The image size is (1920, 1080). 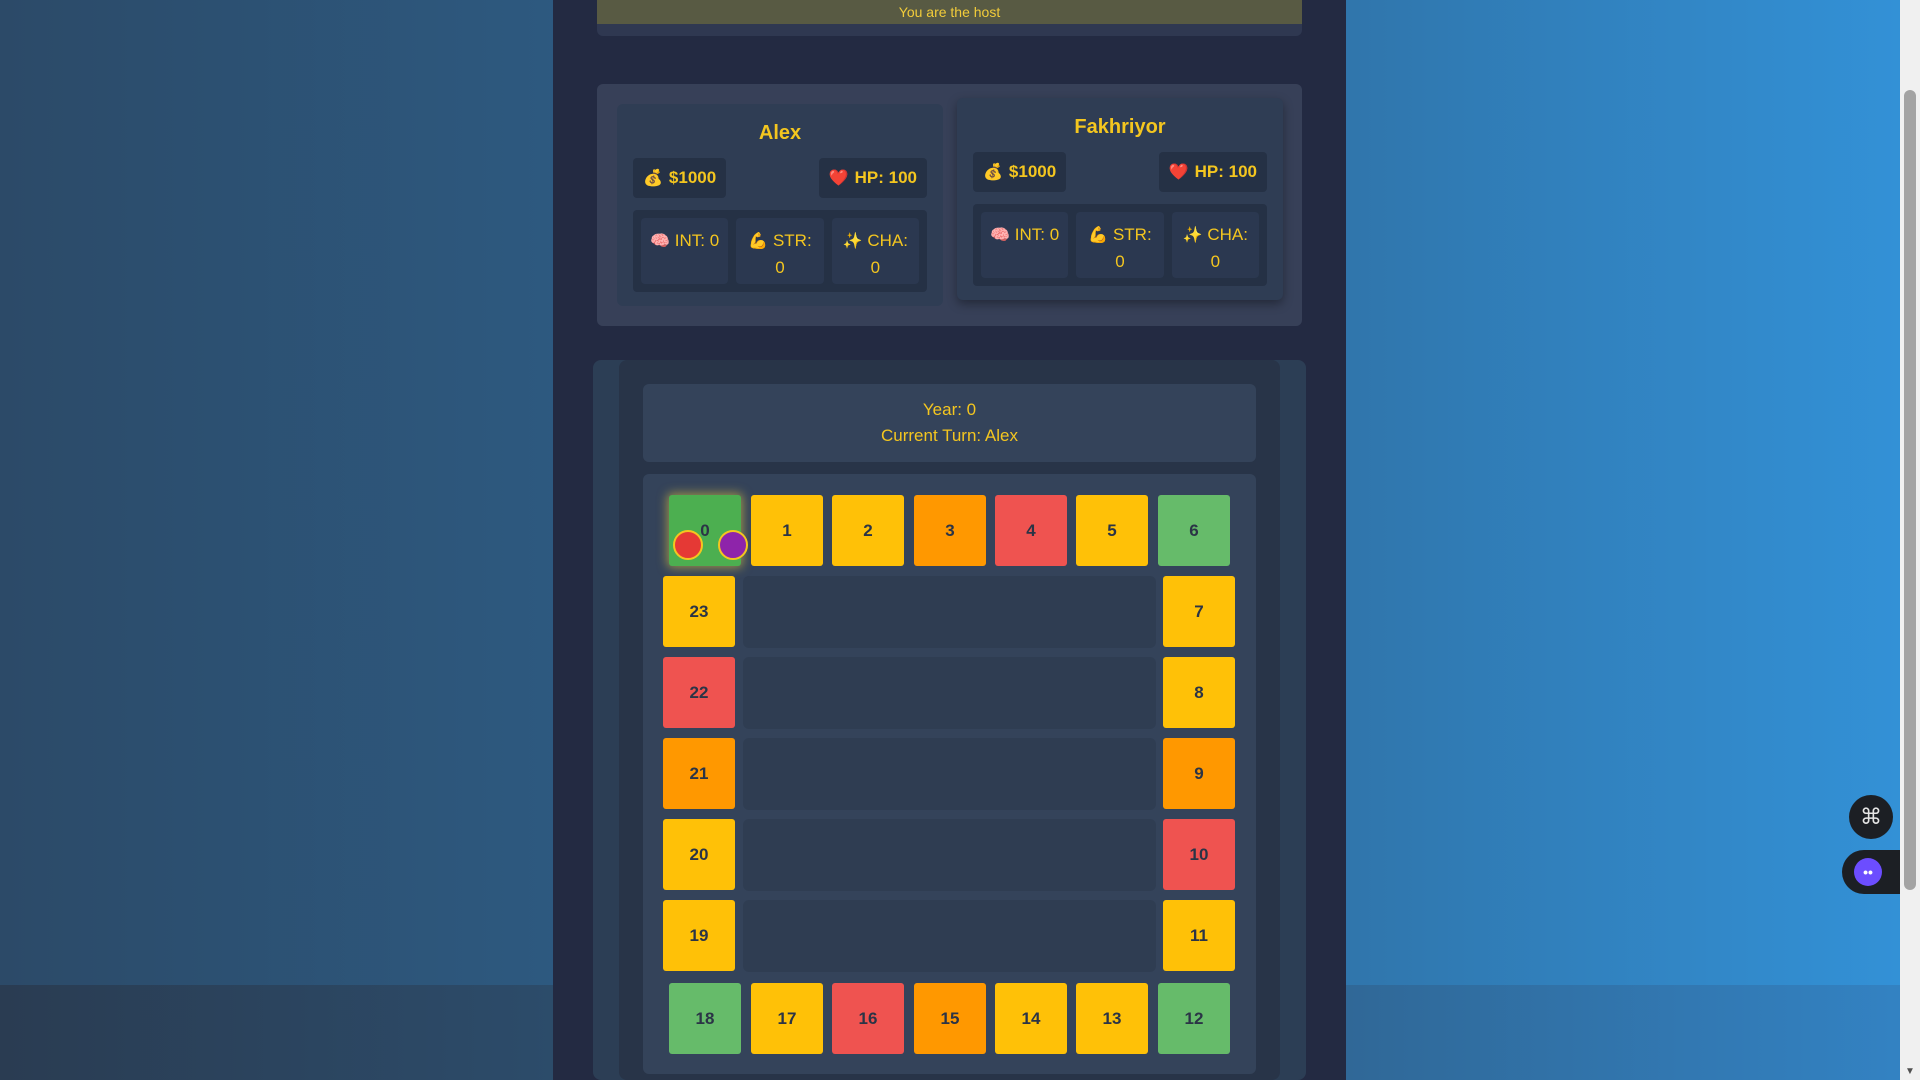 I want to click on board-tile-11: 11, so click(x=1199, y=935).